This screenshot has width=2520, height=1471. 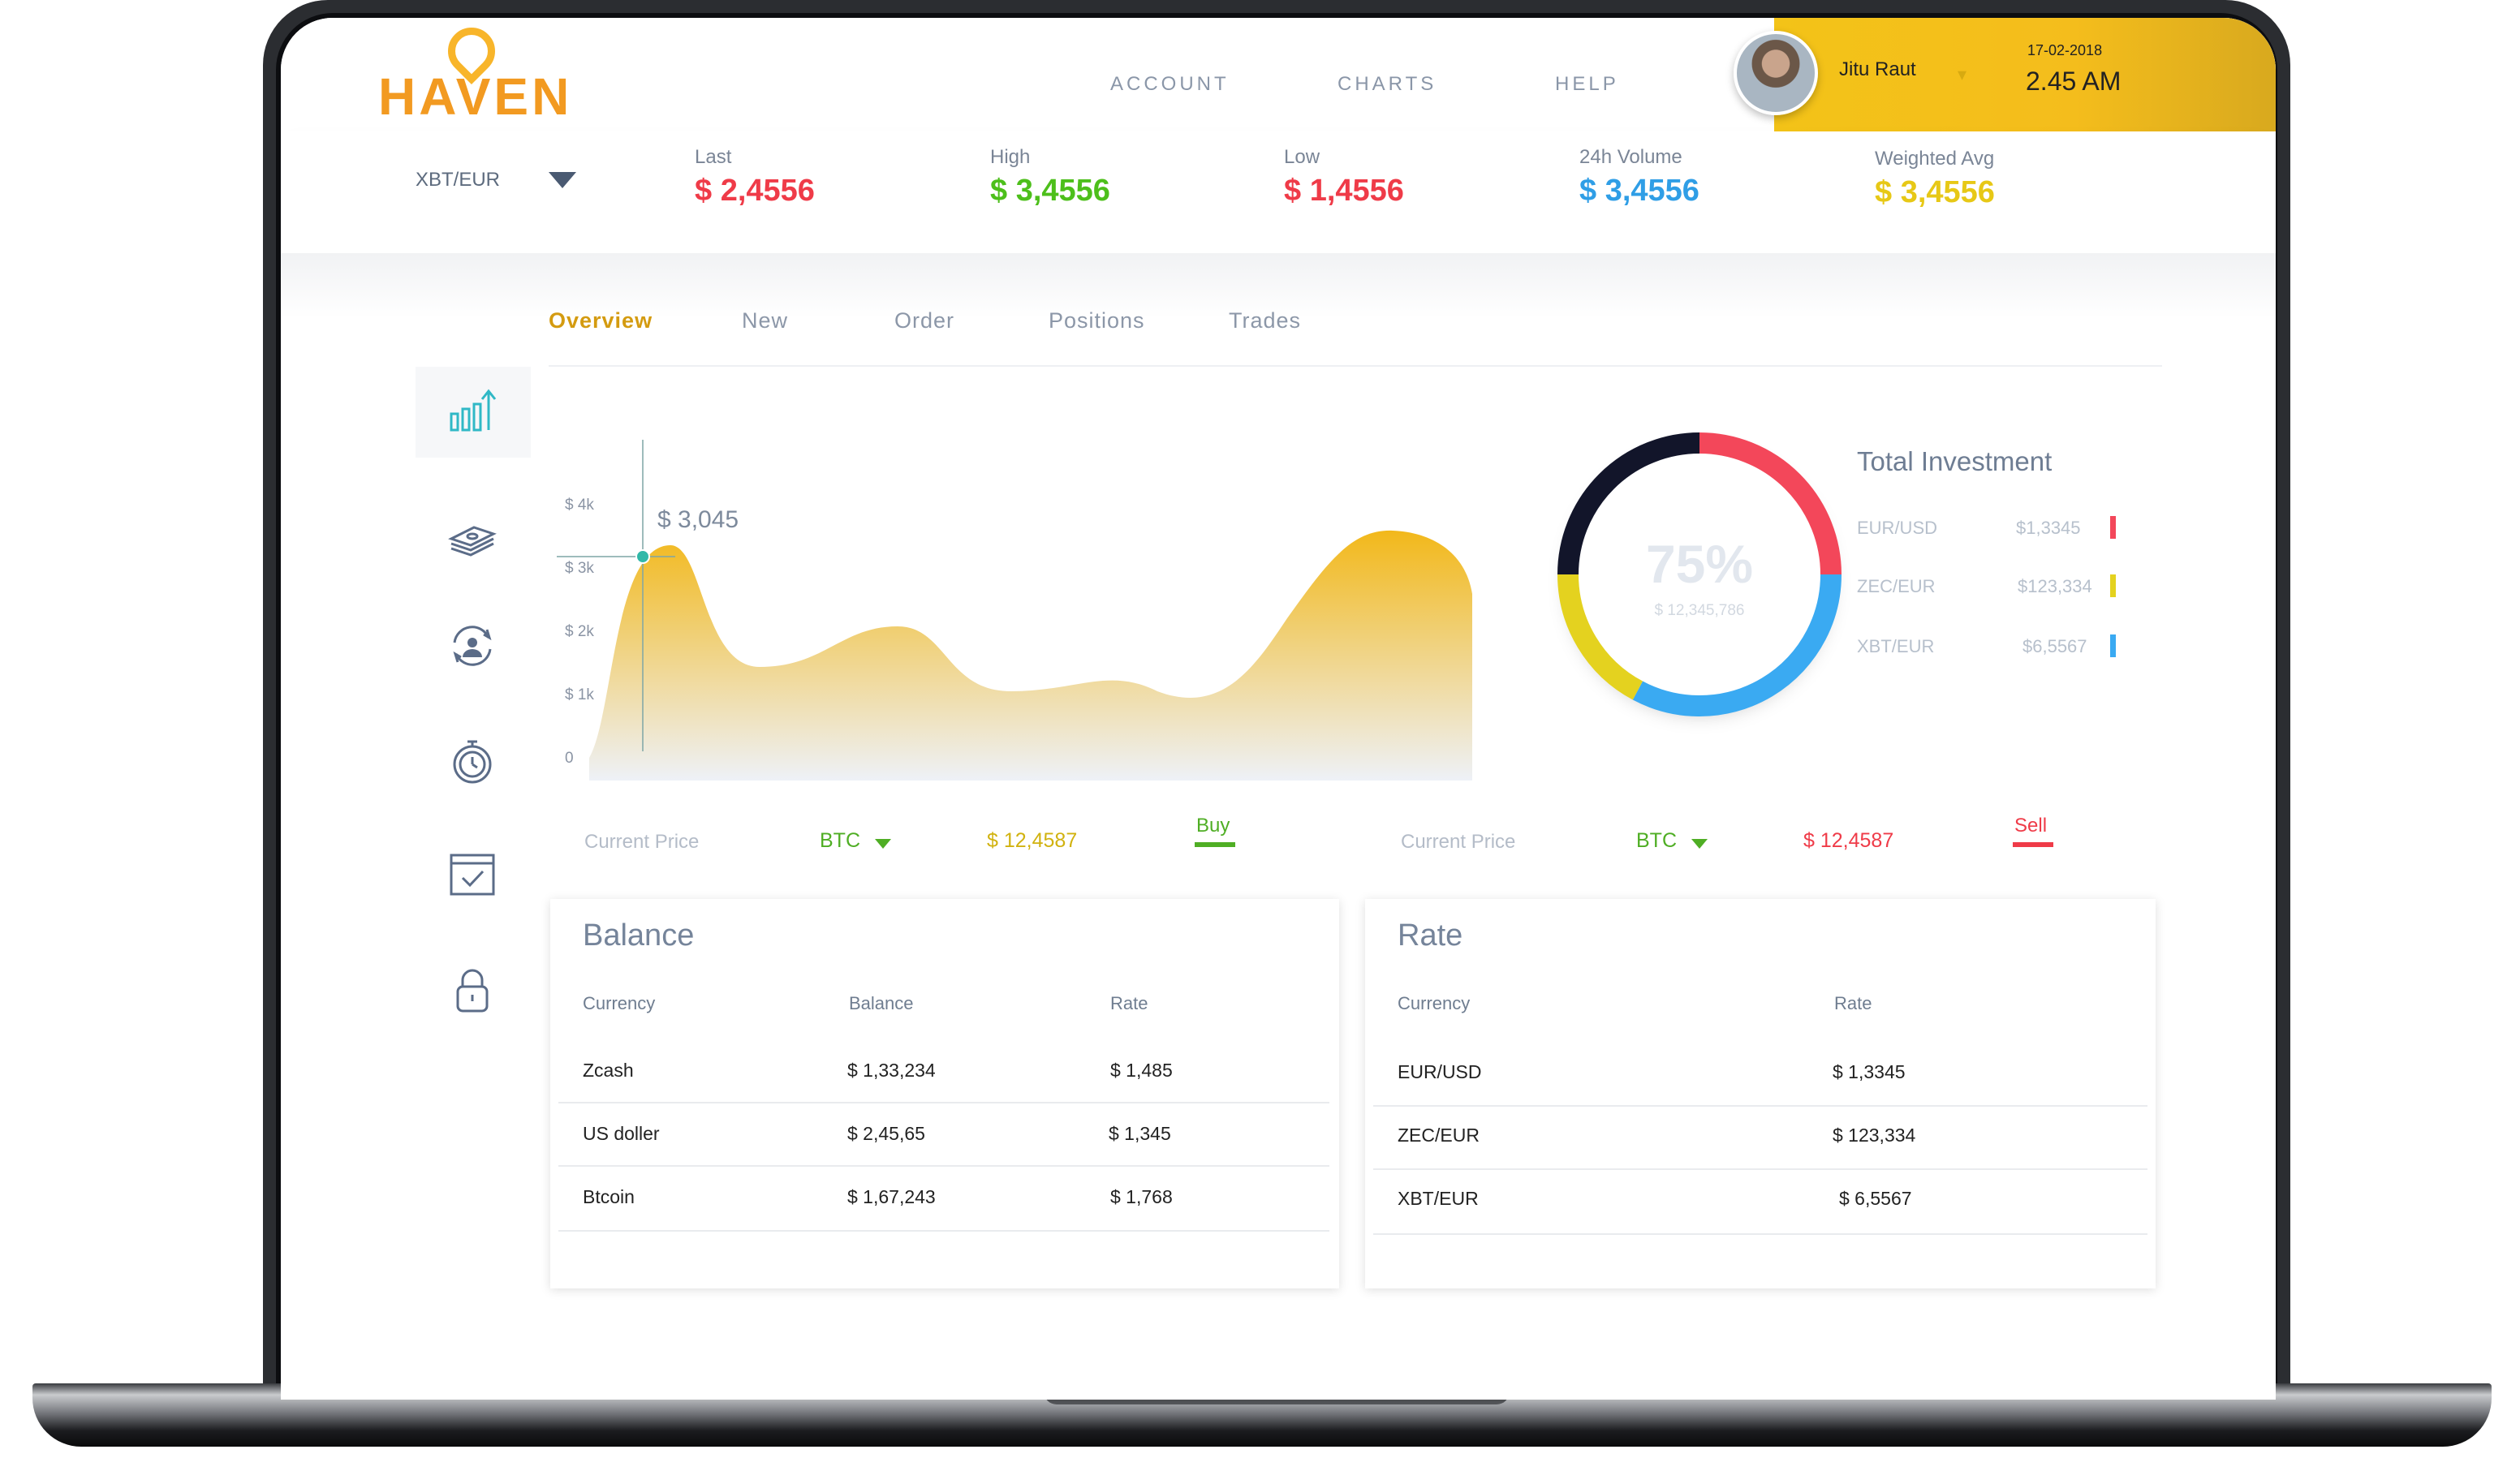 What do you see at coordinates (1215, 844) in the screenshot?
I see `buy-underline` at bounding box center [1215, 844].